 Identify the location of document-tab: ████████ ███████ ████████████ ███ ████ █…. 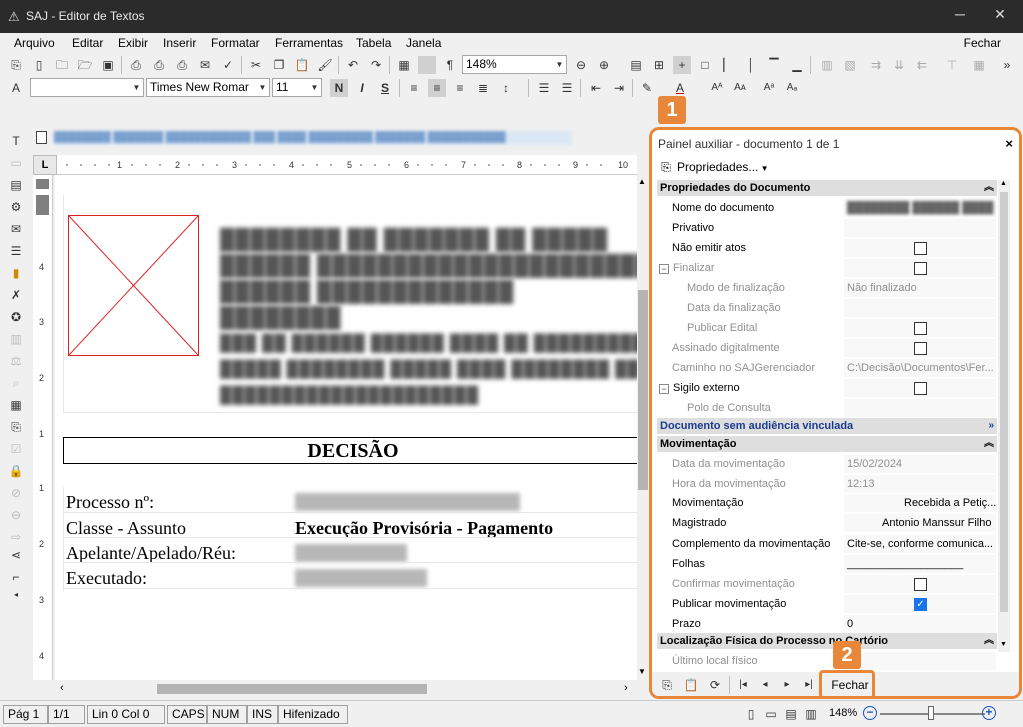
(302, 138).